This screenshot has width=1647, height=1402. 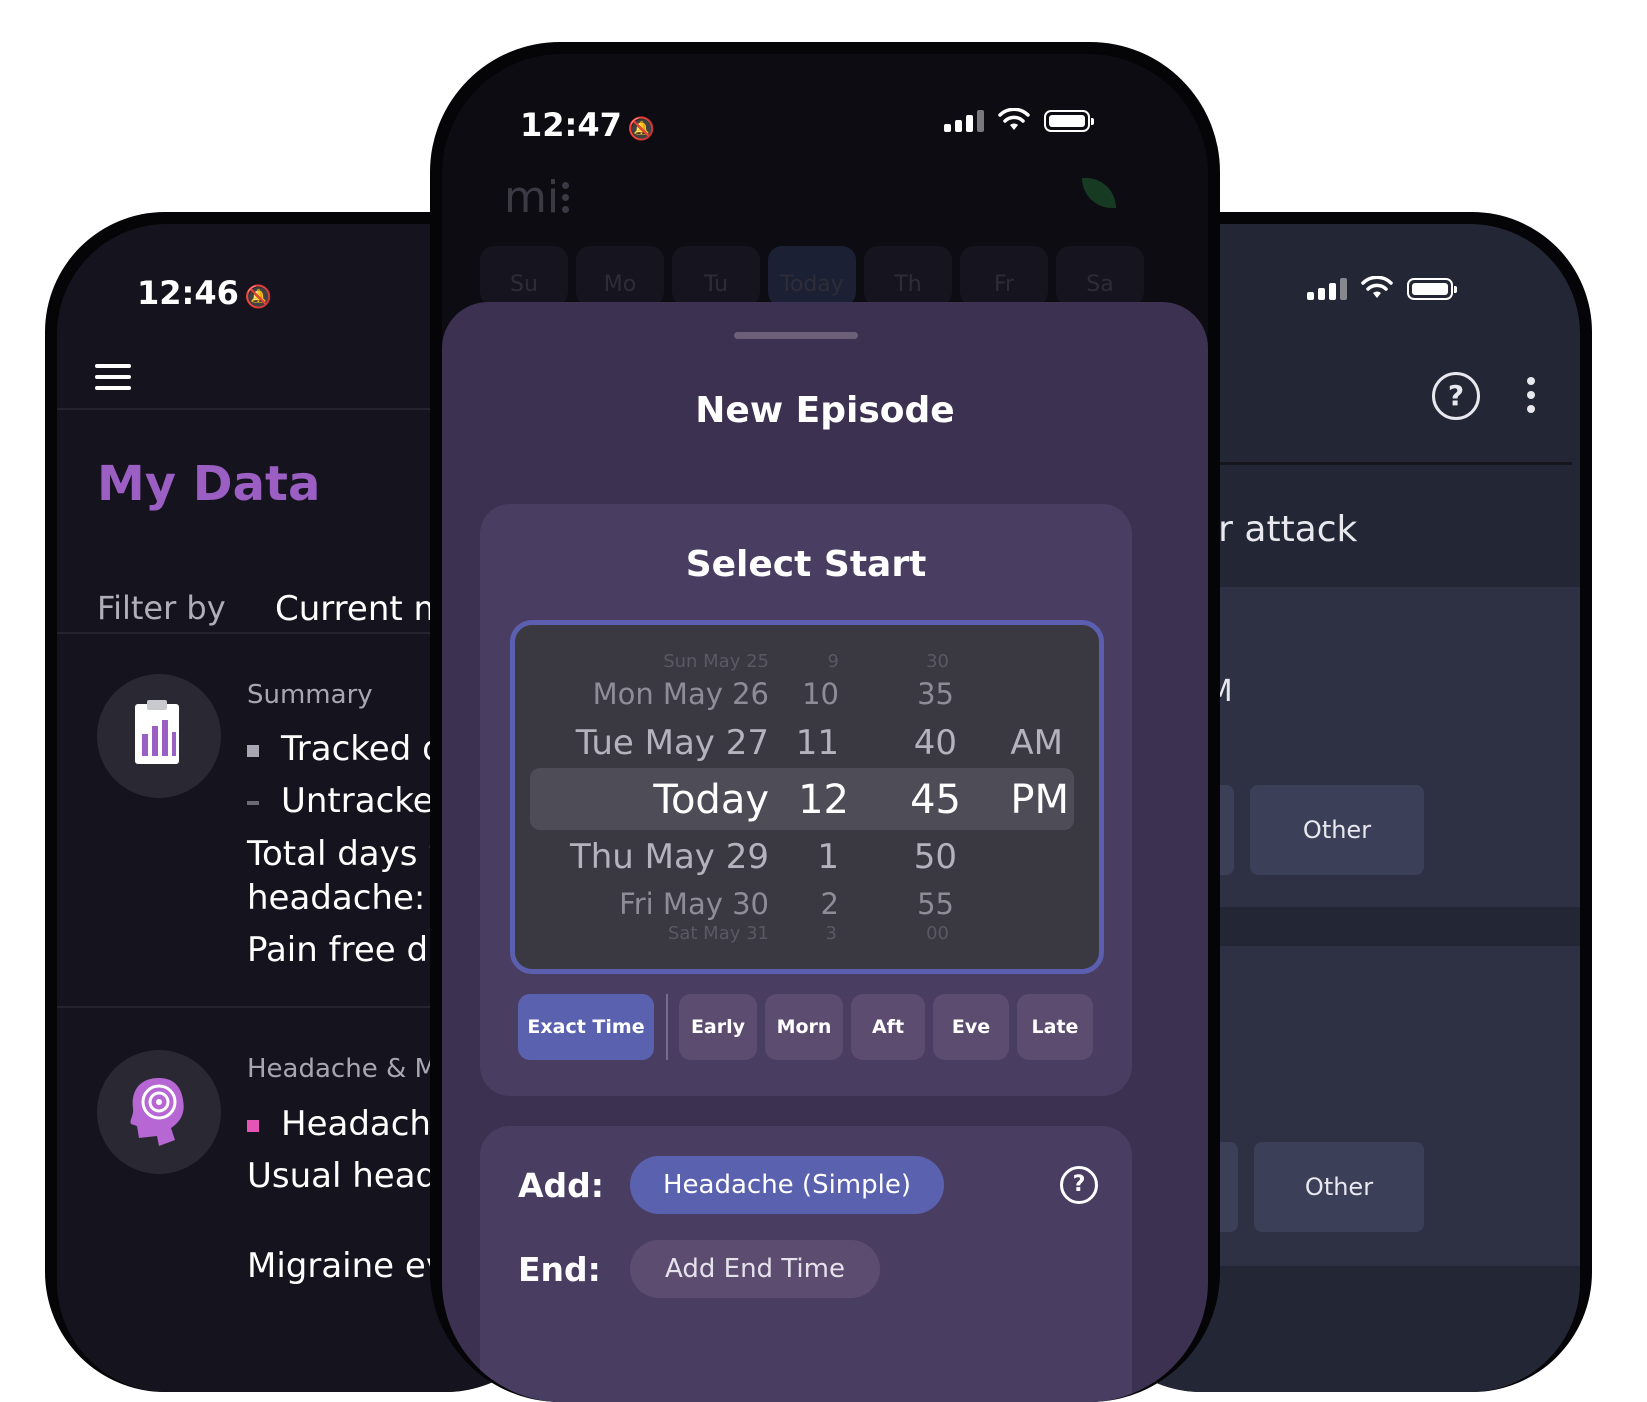 What do you see at coordinates (532, 197) in the screenshot?
I see `app-logo: mi` at bounding box center [532, 197].